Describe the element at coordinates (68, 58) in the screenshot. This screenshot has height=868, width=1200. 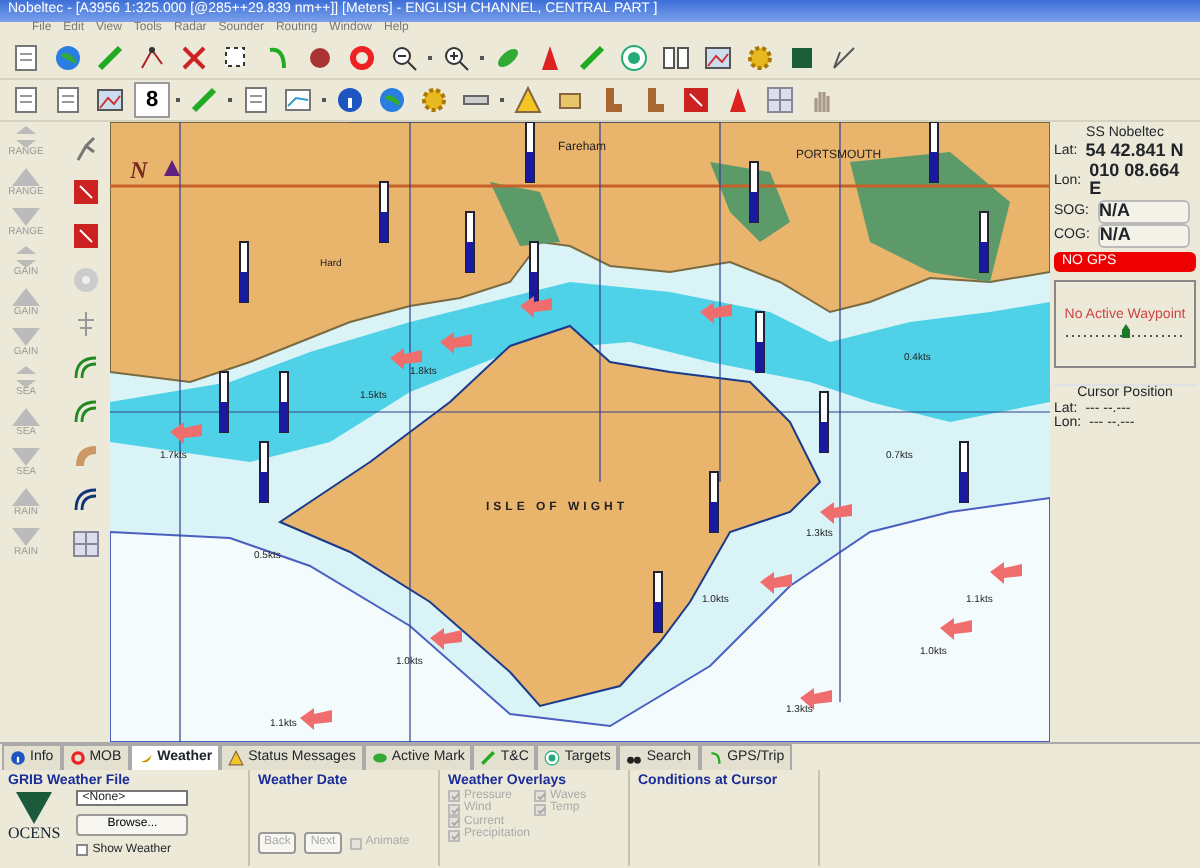
I see `globe-icon` at that location.